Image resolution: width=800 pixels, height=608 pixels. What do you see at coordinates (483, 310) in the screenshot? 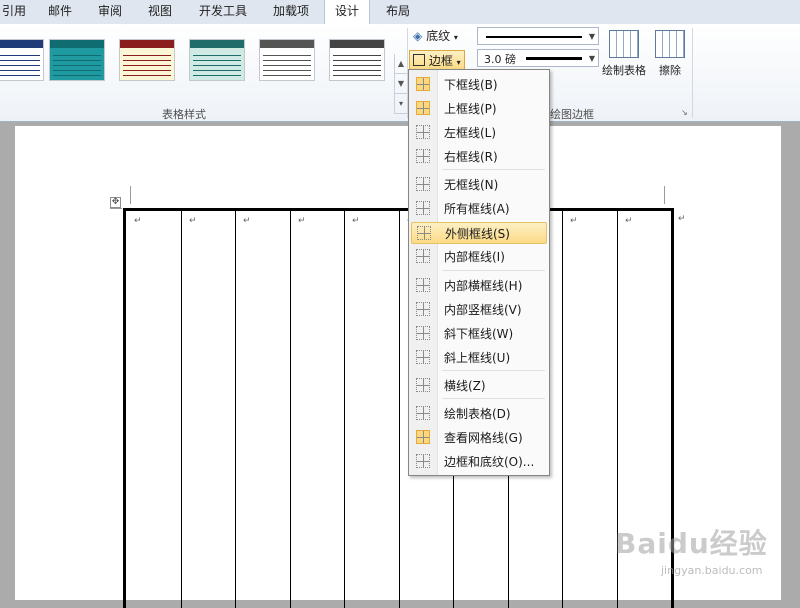
I see `menu-item-label: 内部竖框线(V)` at bounding box center [483, 310].